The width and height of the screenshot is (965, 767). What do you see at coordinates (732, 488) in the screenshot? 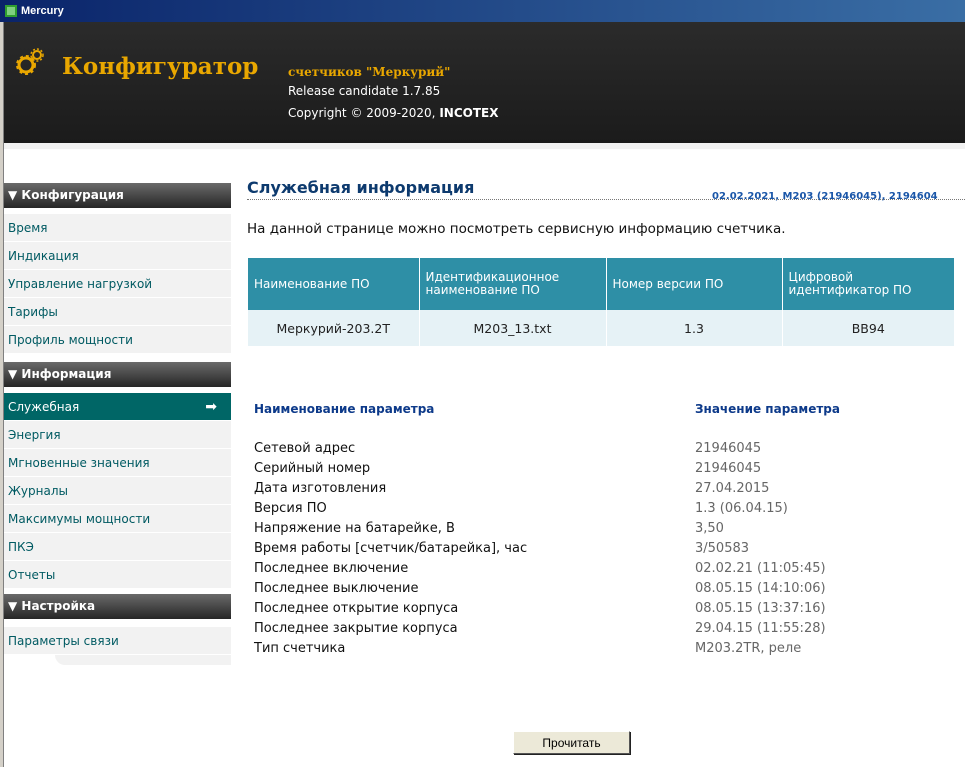
I see `param-value: 27.04.2015` at bounding box center [732, 488].